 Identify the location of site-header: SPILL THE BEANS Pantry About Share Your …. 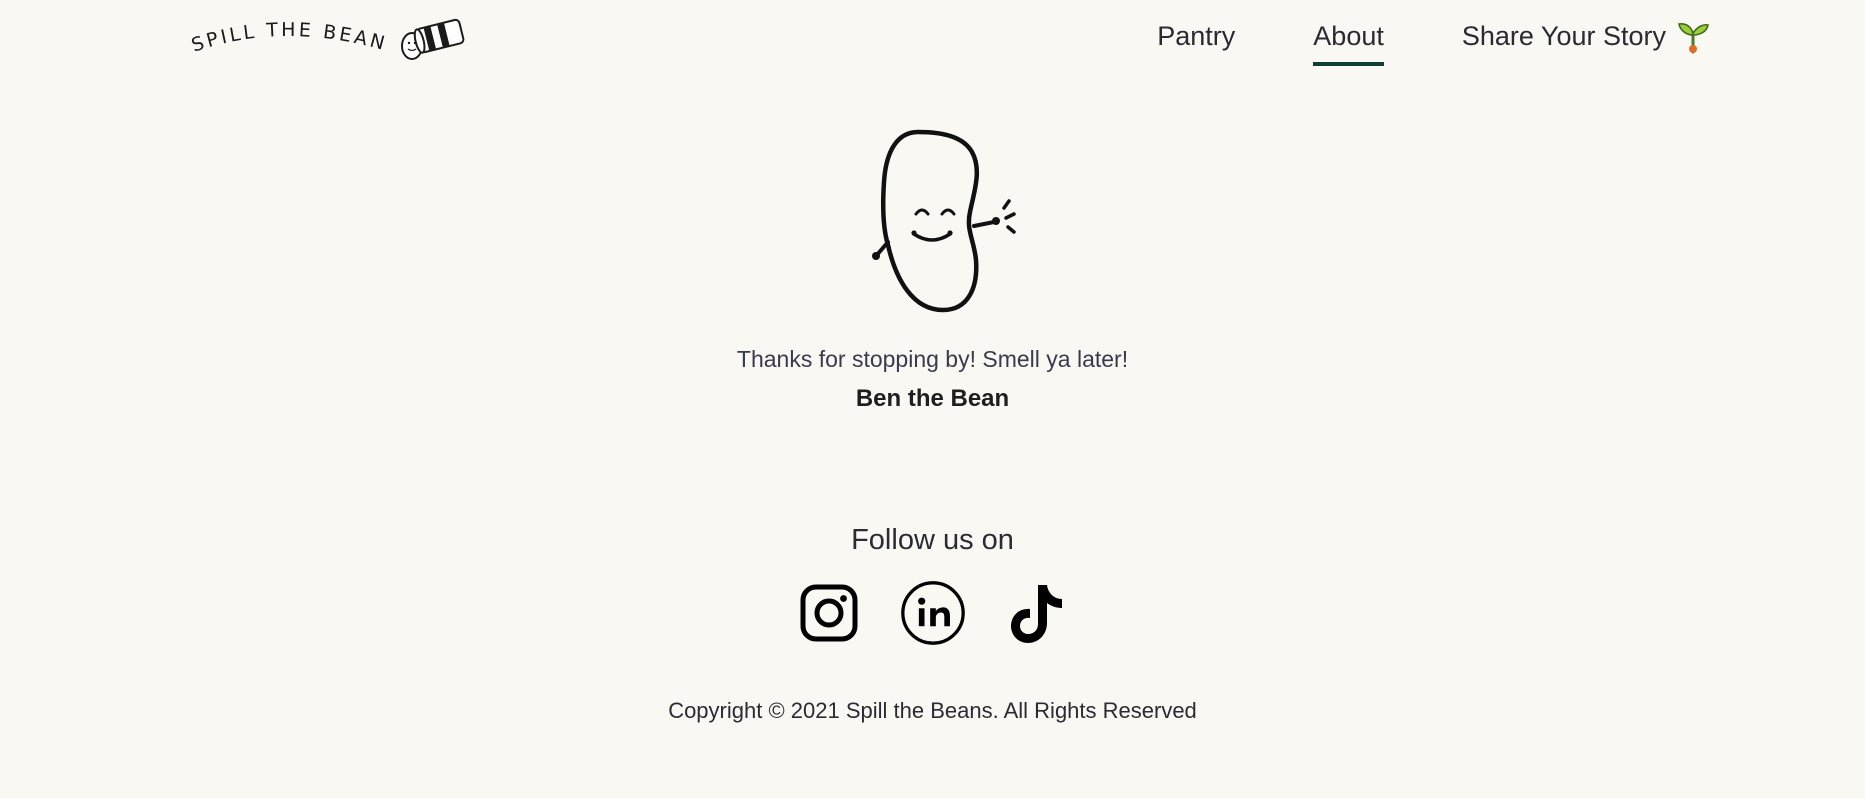
(932, 40).